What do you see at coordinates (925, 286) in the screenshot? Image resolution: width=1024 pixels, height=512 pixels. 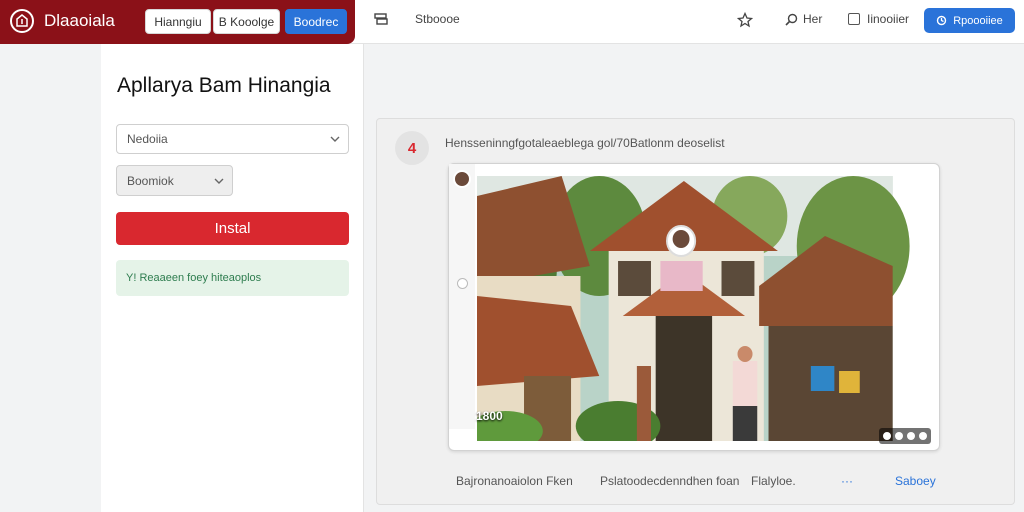 I see `next-image-button: ›` at bounding box center [925, 286].